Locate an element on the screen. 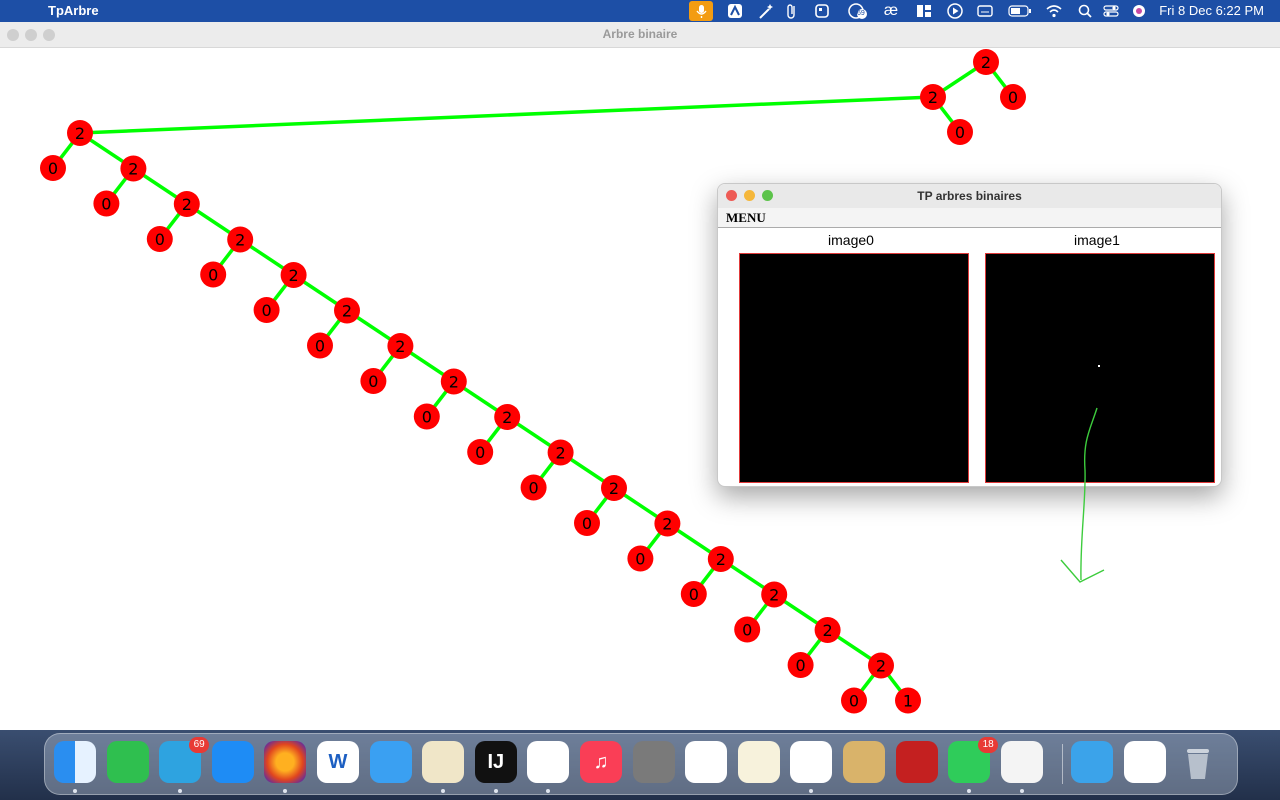 The height and width of the screenshot is (800, 1280). dock-vscode-icon is located at coordinates (548, 762).